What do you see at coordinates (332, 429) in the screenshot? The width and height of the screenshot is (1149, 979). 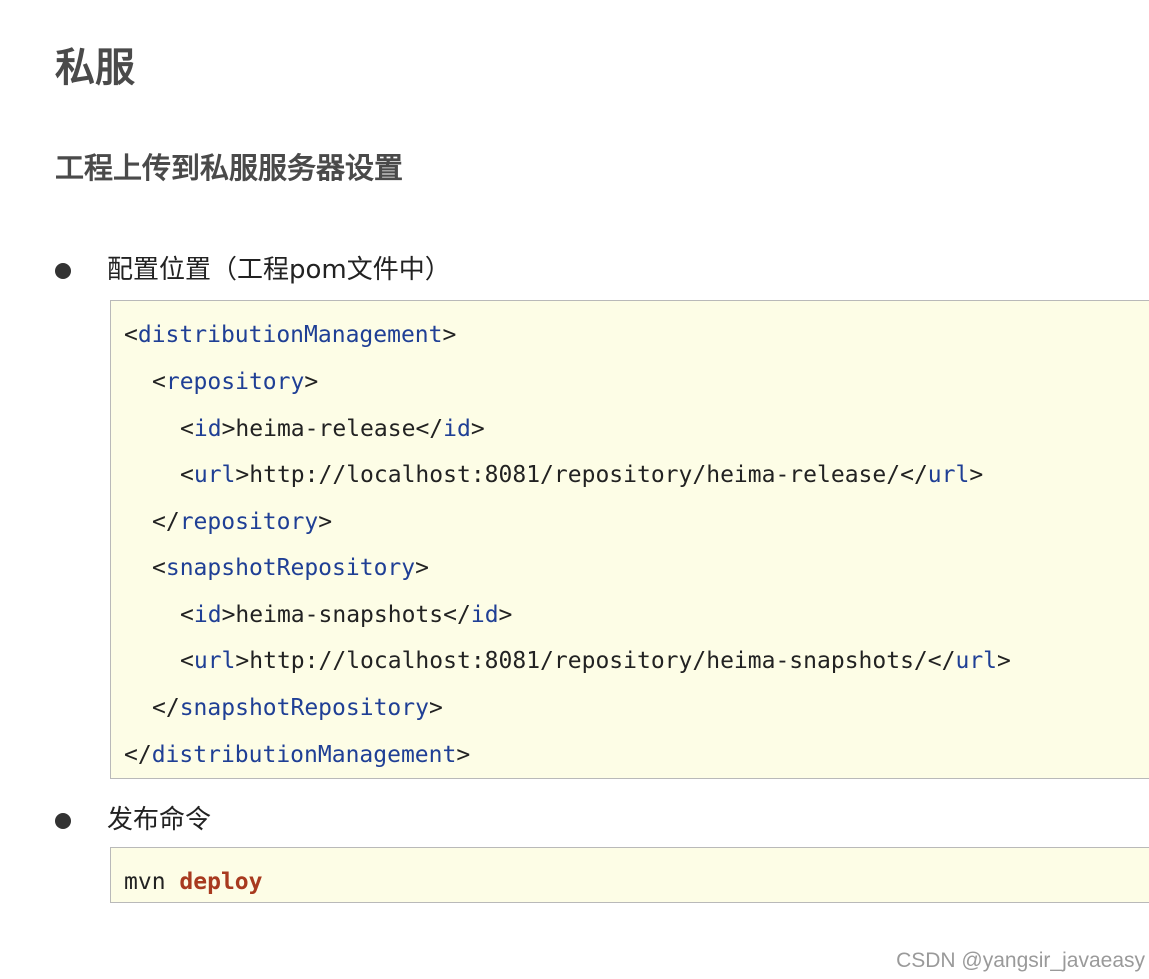 I see `code-line: <id>heima-release</id>` at bounding box center [332, 429].